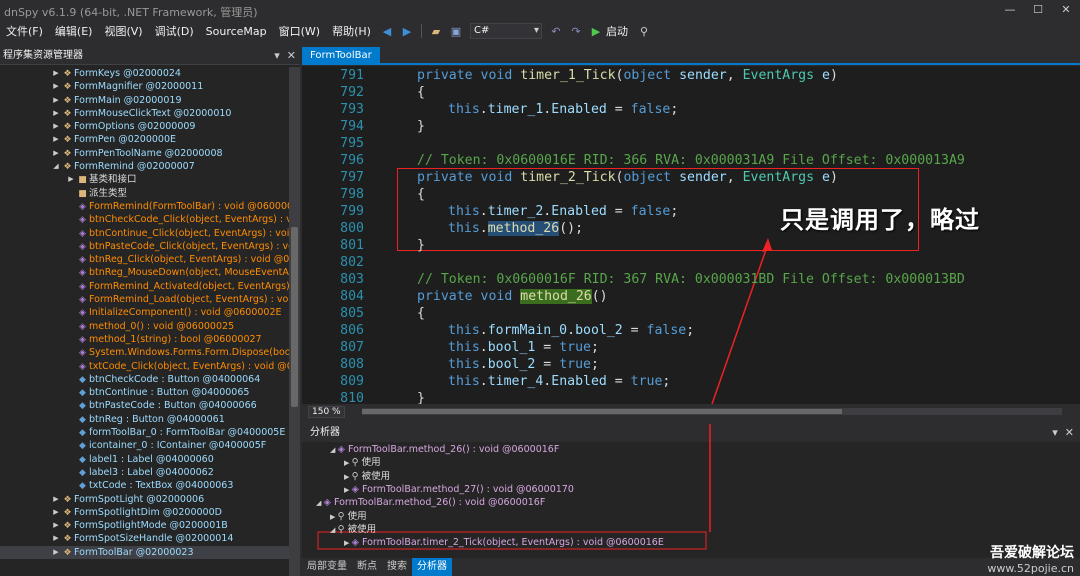 The width and height of the screenshot is (1080, 576). I want to click on tree-row: ◈ FormRemind(FormToolBar) : void @0600002, so click(144, 206).